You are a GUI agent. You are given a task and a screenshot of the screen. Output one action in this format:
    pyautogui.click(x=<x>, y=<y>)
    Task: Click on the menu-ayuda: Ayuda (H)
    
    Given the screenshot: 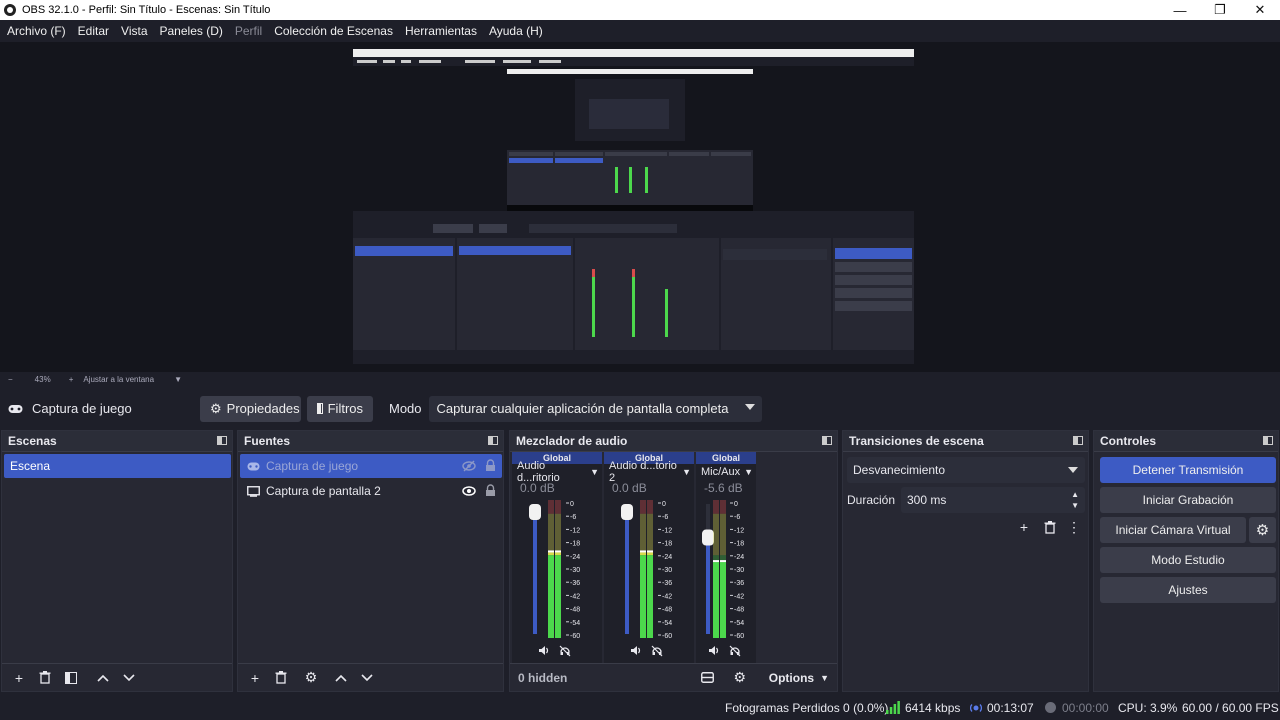 What is the action you would take?
    pyautogui.click(x=516, y=31)
    